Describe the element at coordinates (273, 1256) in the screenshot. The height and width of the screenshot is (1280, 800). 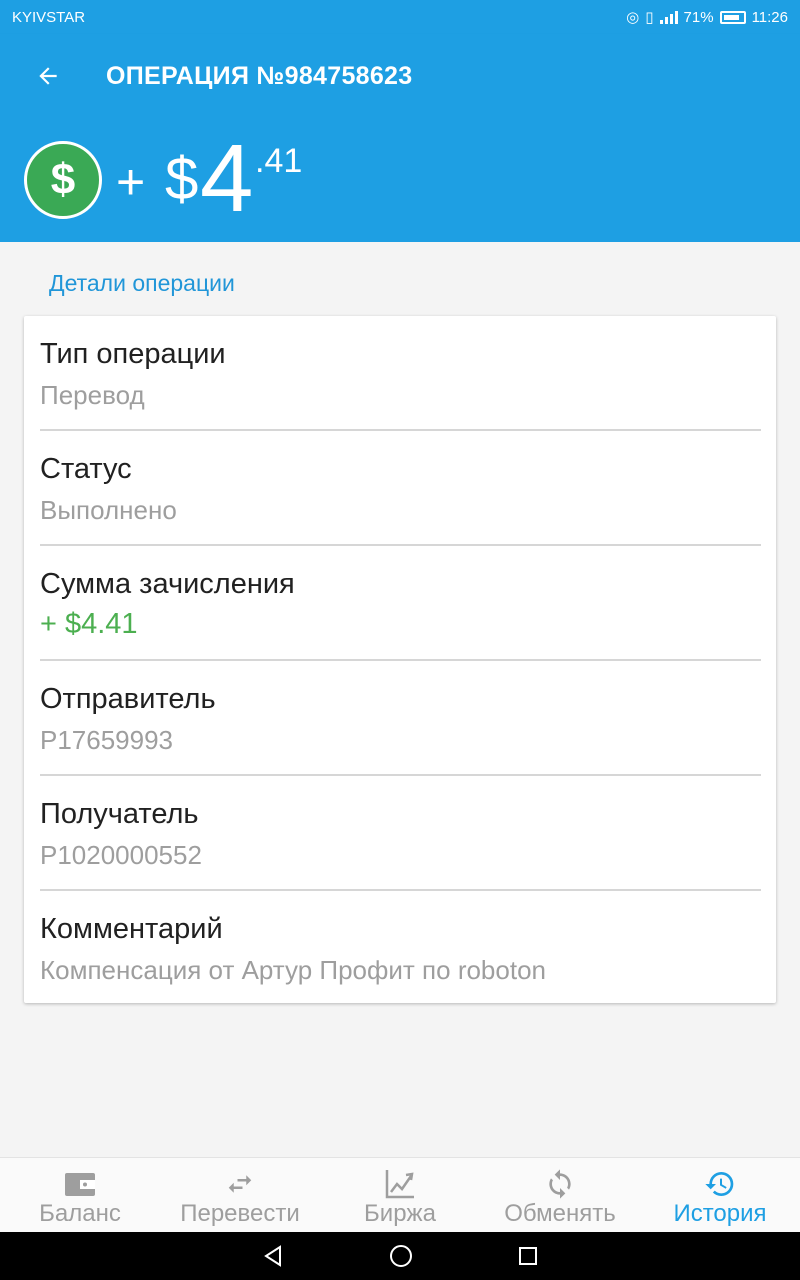
I see `system-back-icon` at that location.